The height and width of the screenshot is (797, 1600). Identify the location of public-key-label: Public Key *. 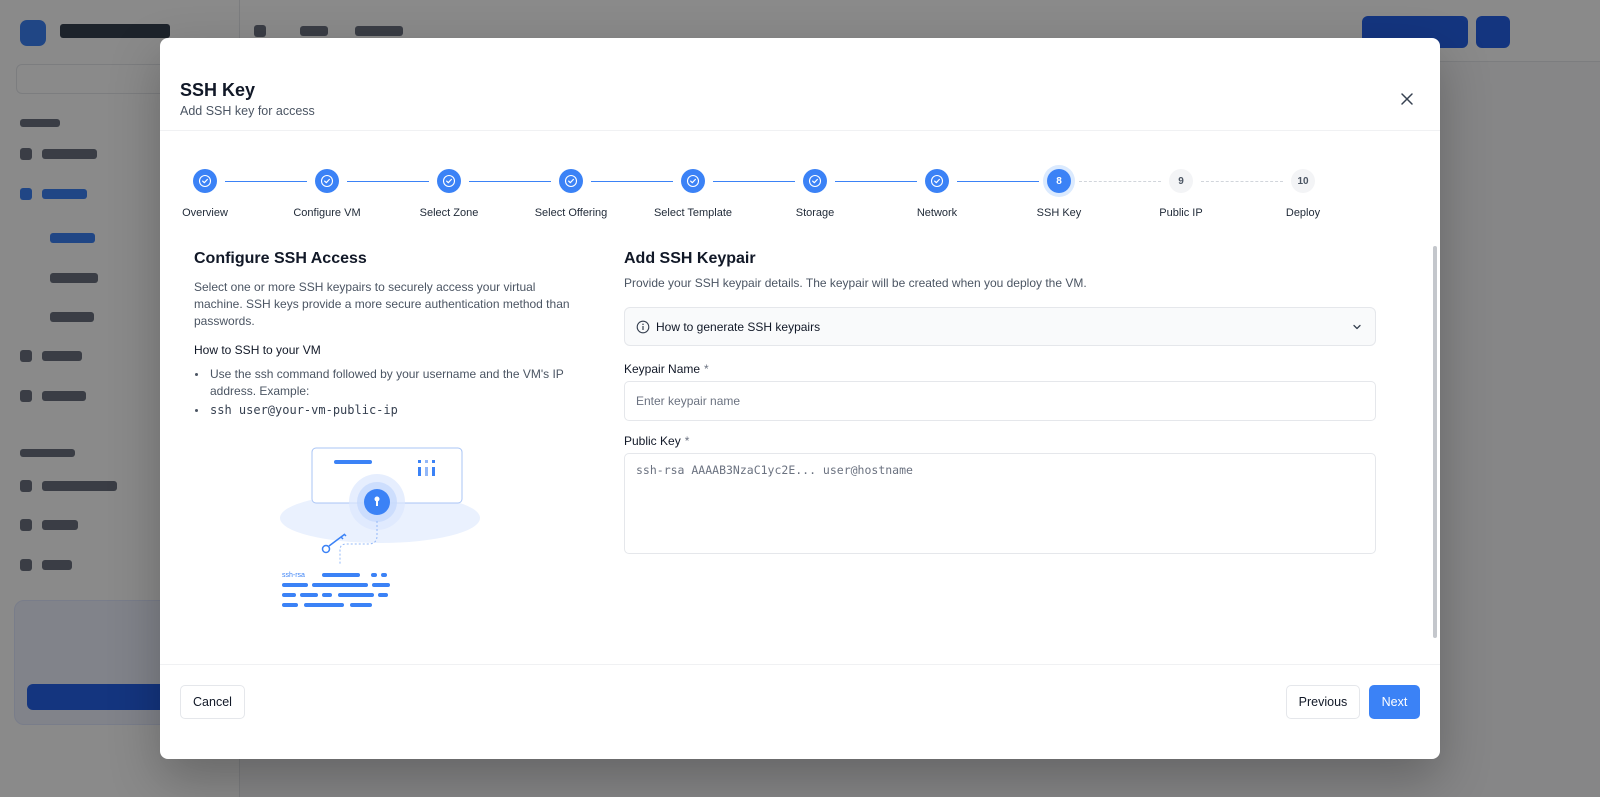
(656, 441).